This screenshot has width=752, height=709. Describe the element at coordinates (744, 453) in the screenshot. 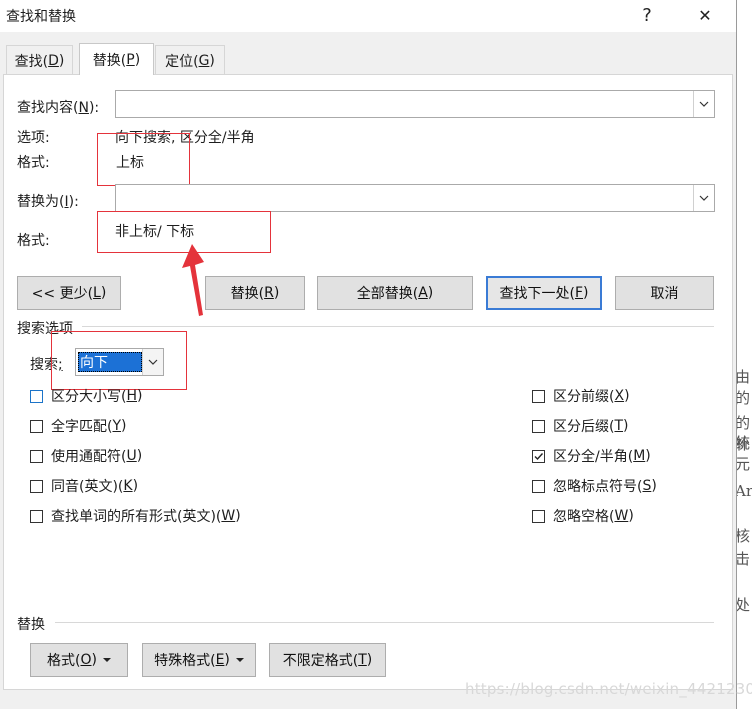

I see `background-text: 统元` at that location.